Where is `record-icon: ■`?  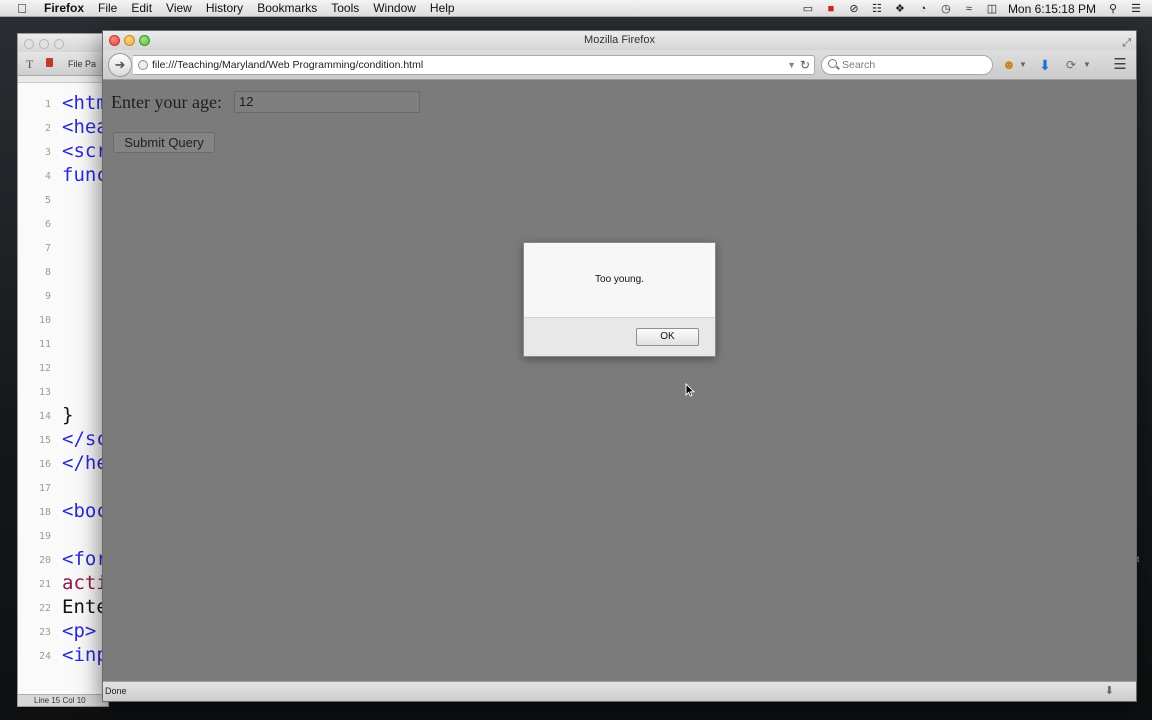
record-icon: ■ is located at coordinates (831, 9).